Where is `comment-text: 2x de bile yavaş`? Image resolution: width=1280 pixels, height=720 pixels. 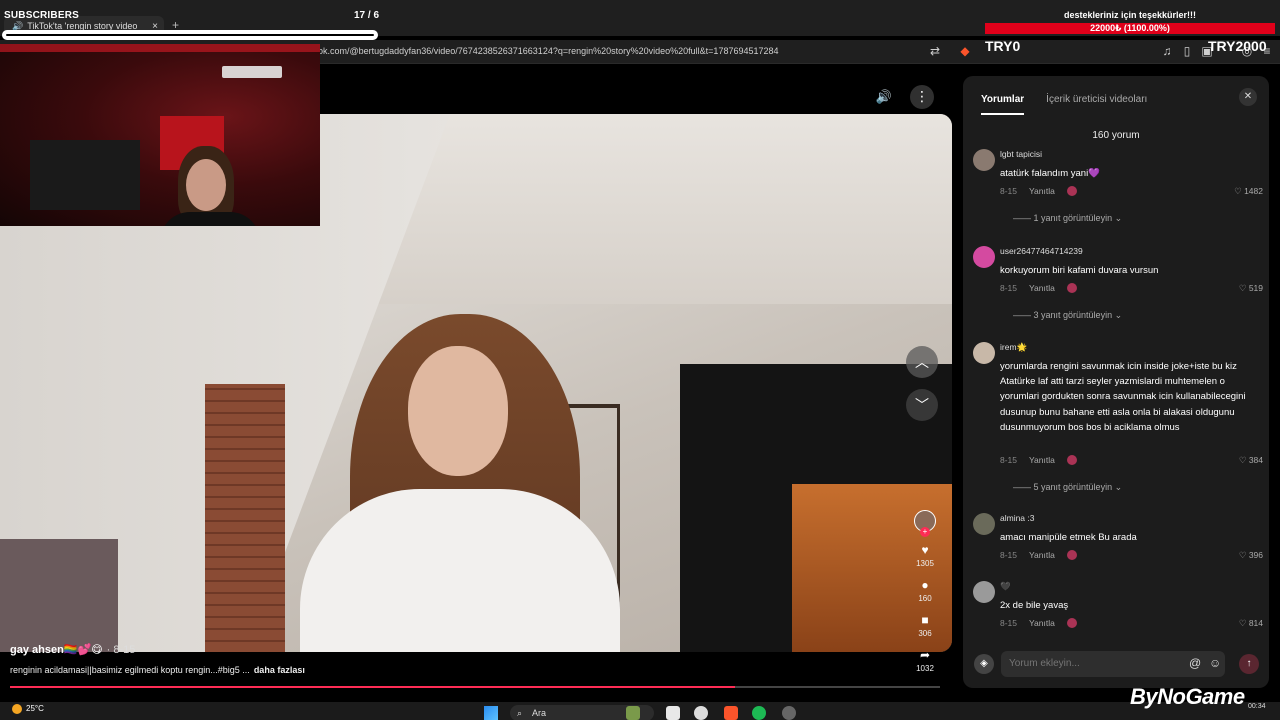 comment-text: 2x de bile yavaş is located at coordinates (1034, 605).